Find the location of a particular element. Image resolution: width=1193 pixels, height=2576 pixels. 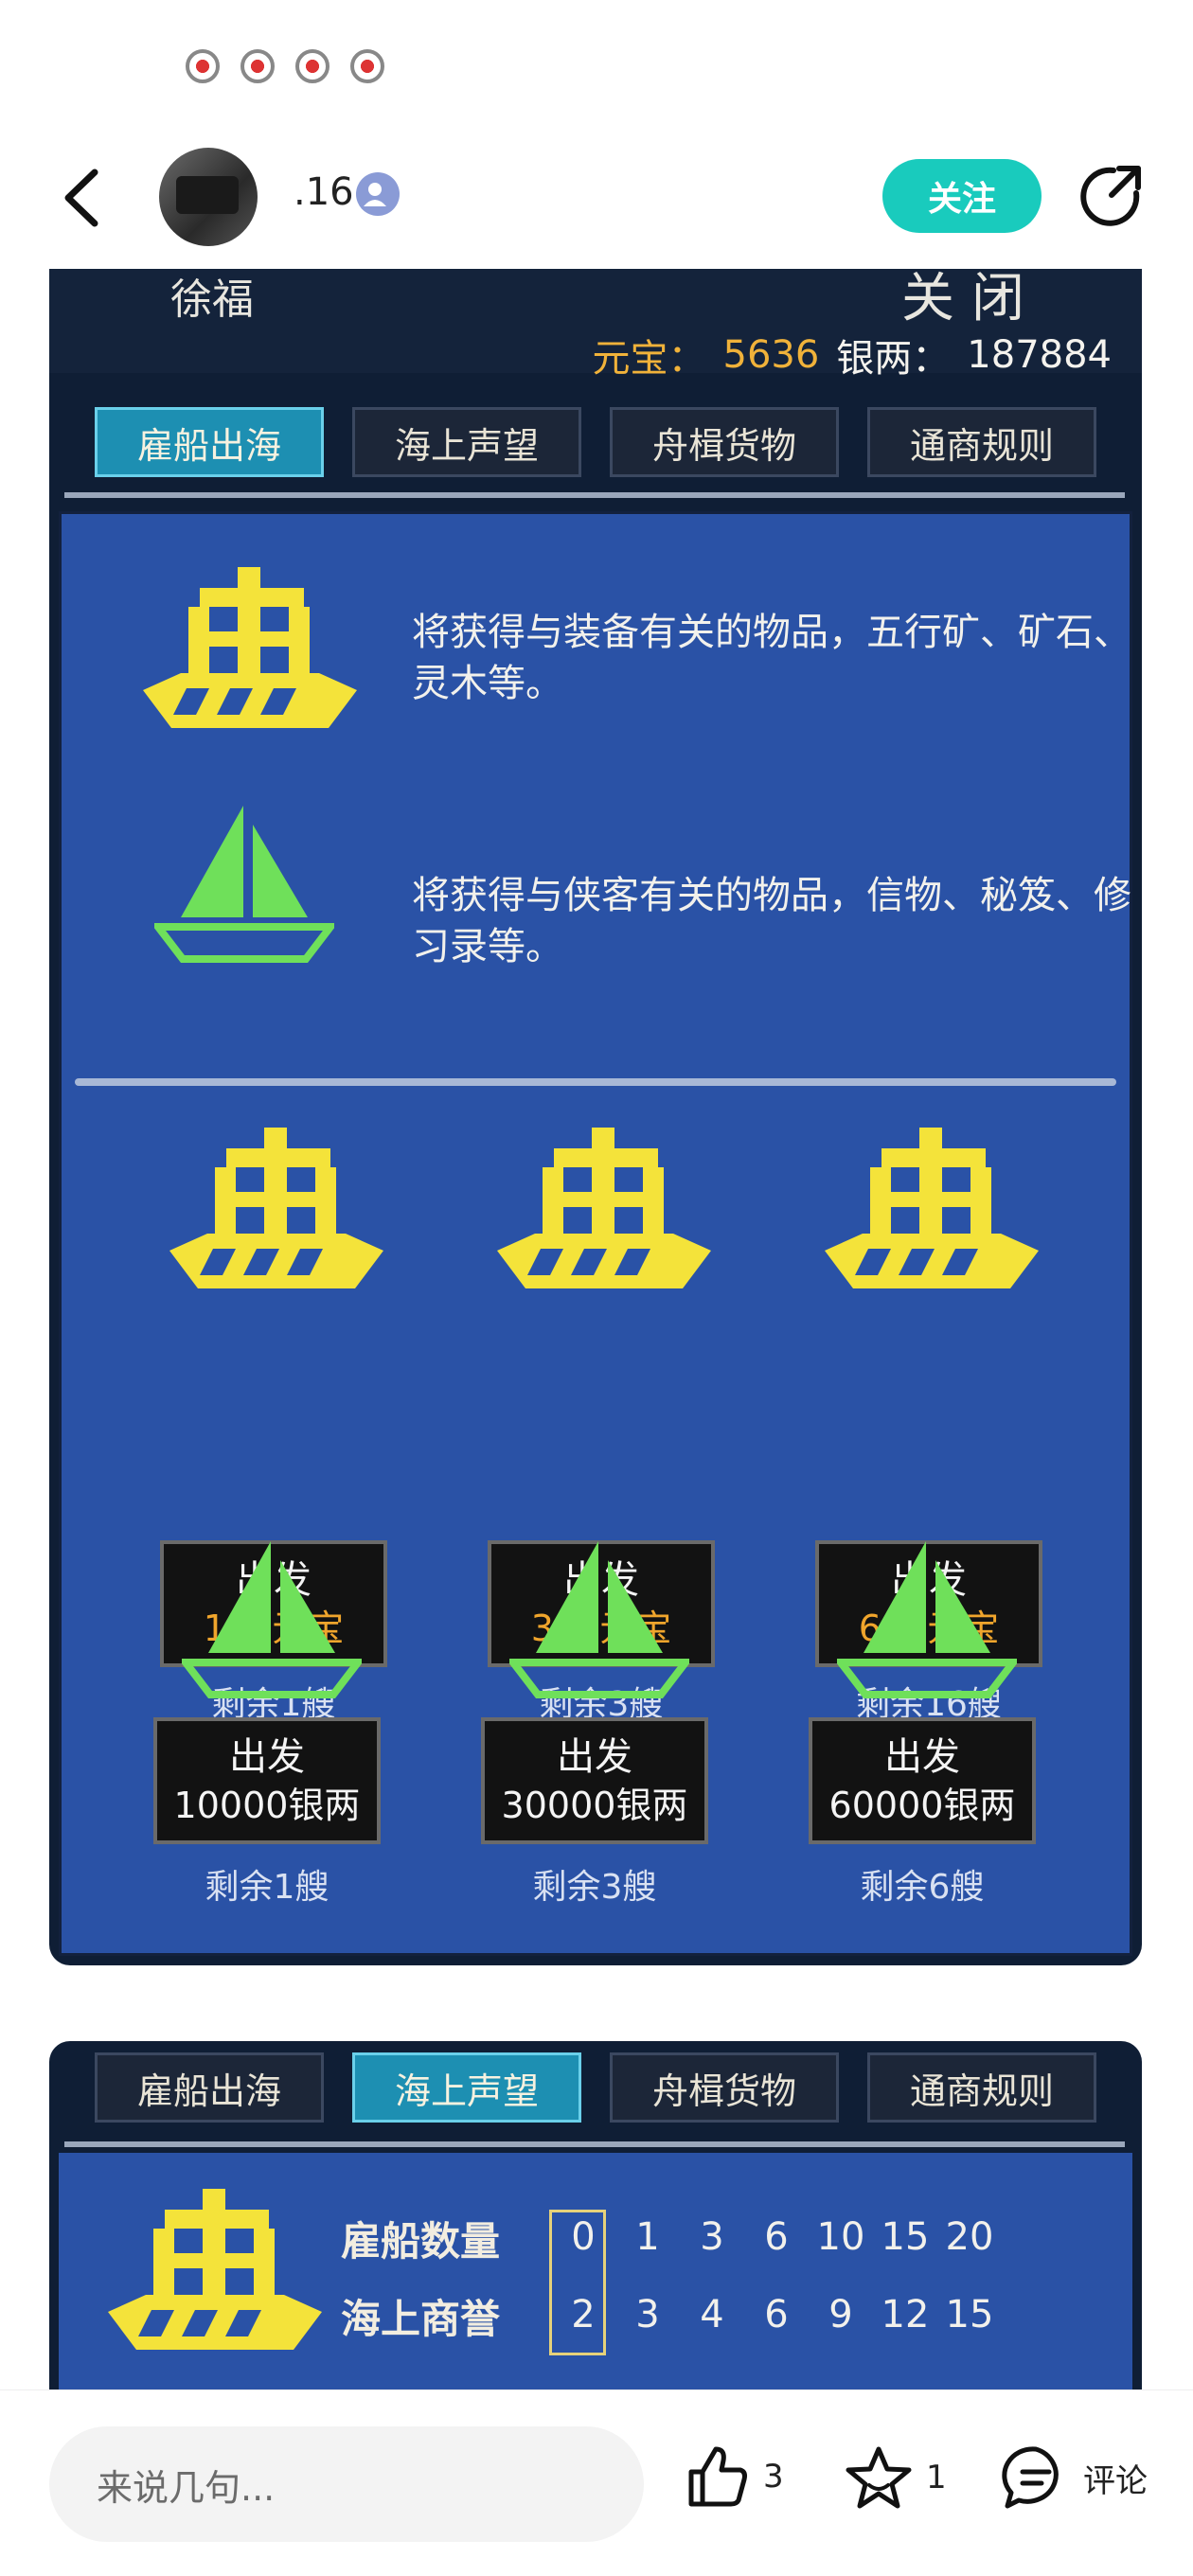

remaining-count: 剩余6艘 is located at coordinates (922, 1887).